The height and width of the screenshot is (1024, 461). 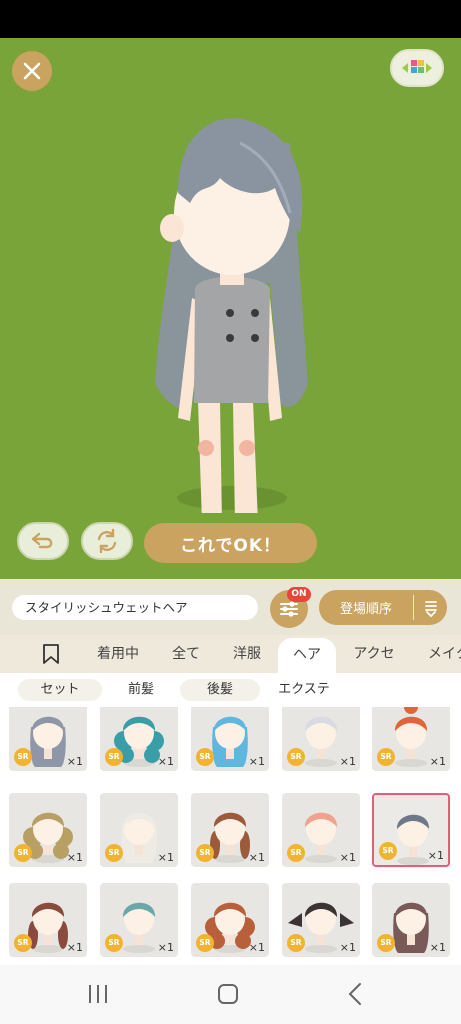 What do you see at coordinates (307, 655) in the screenshot?
I see `tab-hair: ヘア` at bounding box center [307, 655].